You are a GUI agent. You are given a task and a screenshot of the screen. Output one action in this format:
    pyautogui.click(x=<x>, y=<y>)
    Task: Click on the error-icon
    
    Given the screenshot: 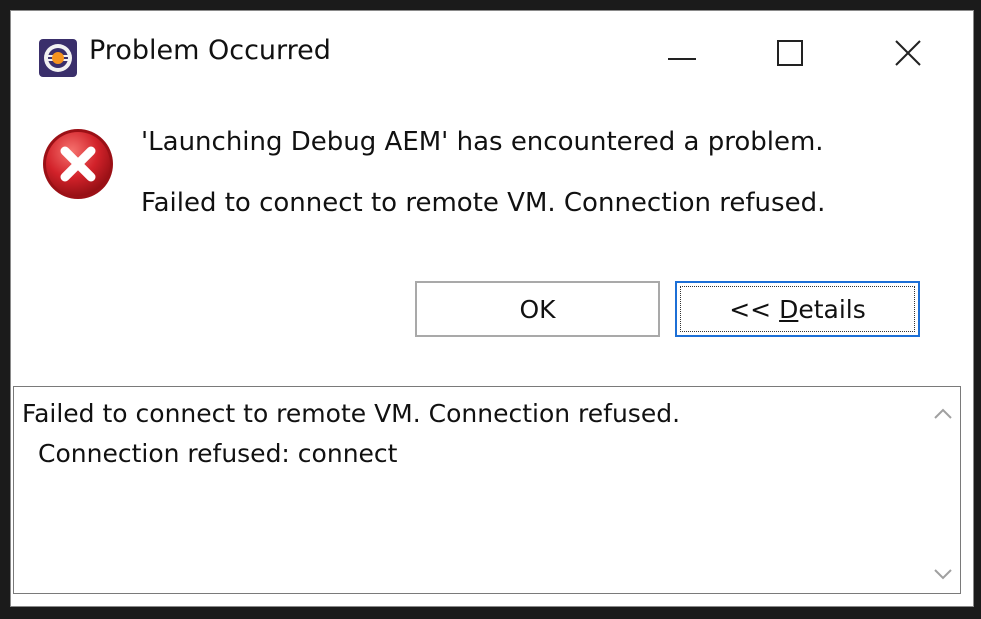 What is the action you would take?
    pyautogui.click(x=78, y=164)
    